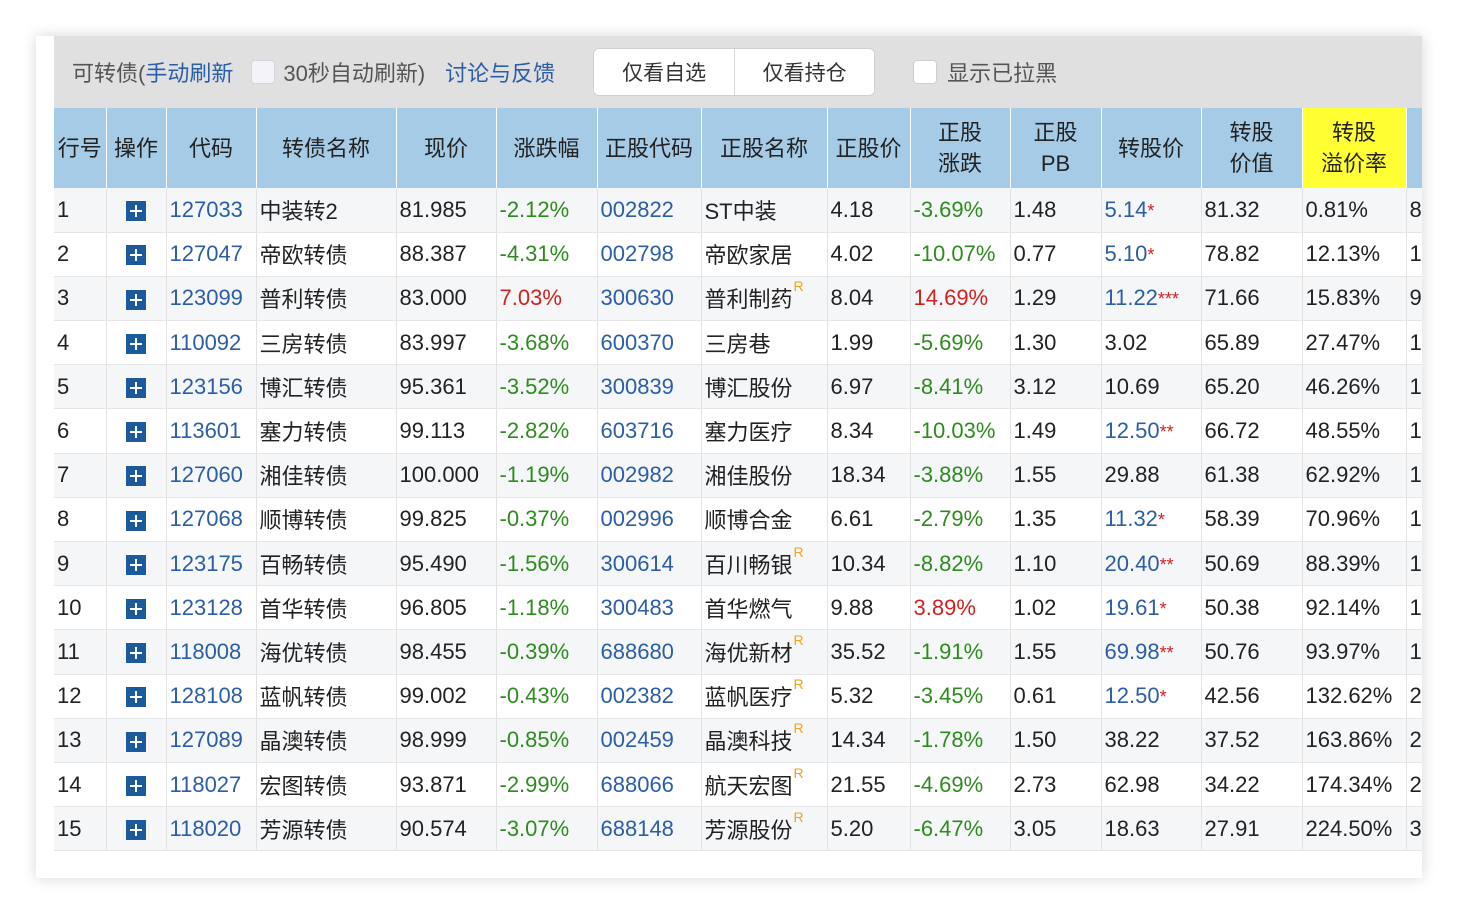 This screenshot has width=1458, height=914. Describe the element at coordinates (211, 254) in the screenshot. I see `bond-code-link: 127047` at that location.